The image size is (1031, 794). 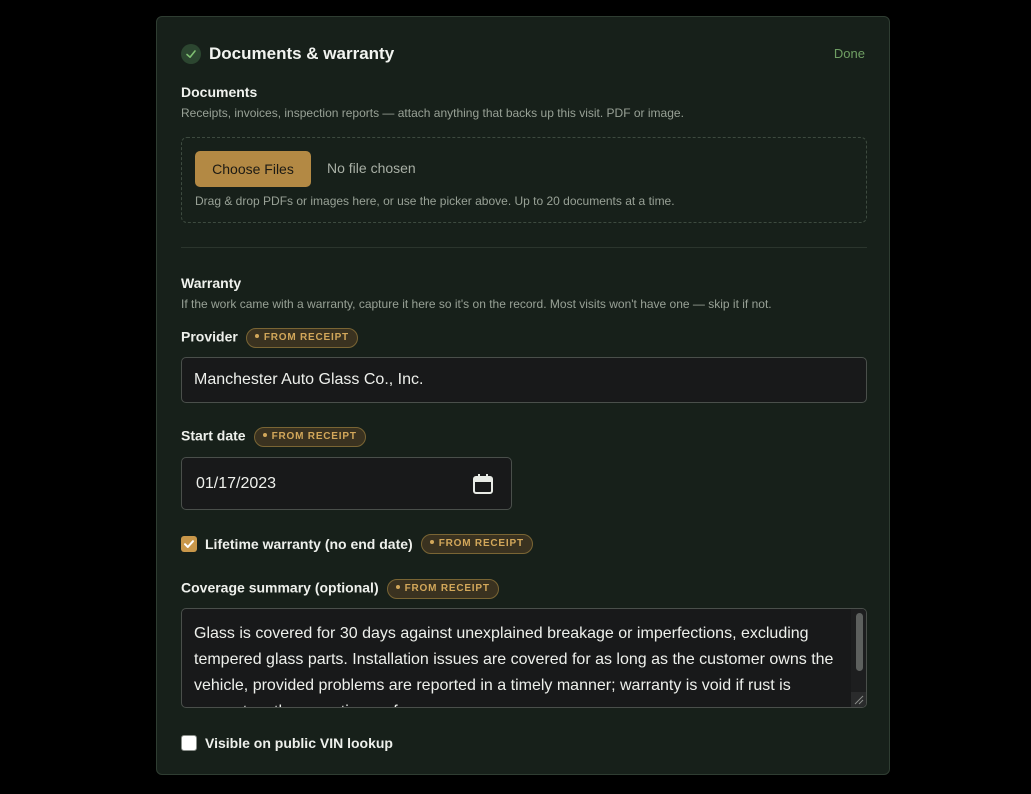 What do you see at coordinates (209, 336) in the screenshot?
I see `provider-label: Provider` at bounding box center [209, 336].